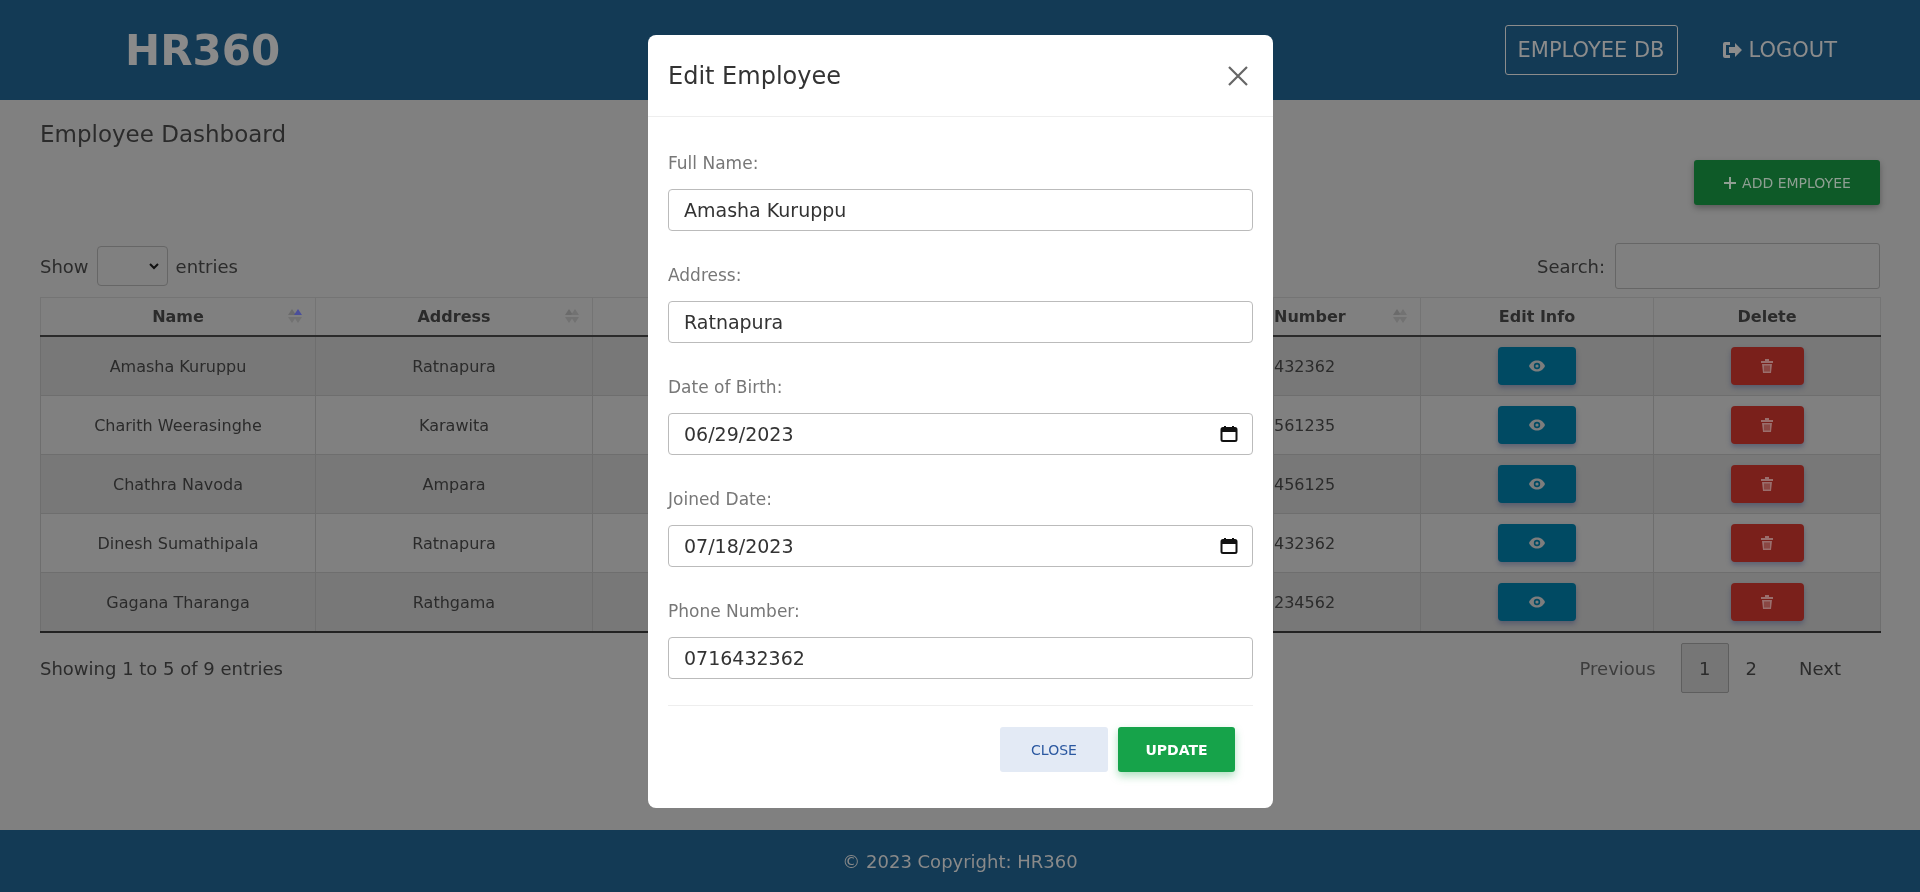  I want to click on field-label: Address:, so click(705, 275).